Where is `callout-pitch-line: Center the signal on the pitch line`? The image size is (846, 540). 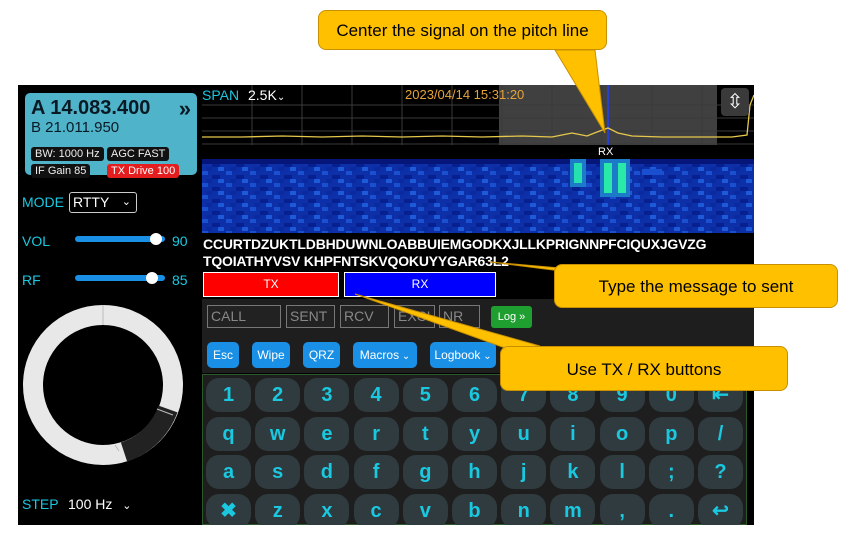 callout-pitch-line: Center the signal on the pitch line is located at coordinates (462, 30).